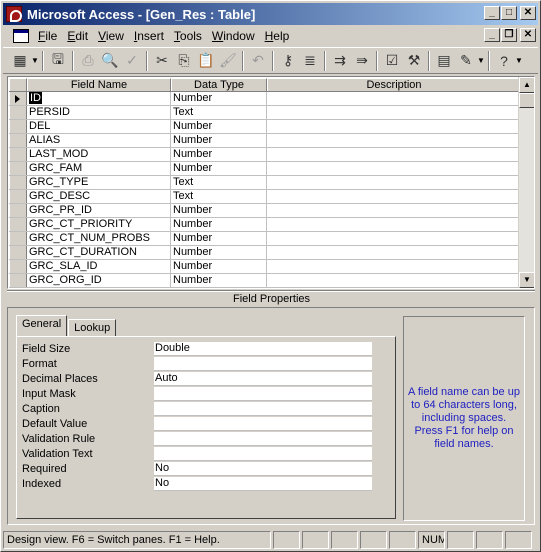 This screenshot has width=541, height=552. What do you see at coordinates (99, 182) in the screenshot?
I see `field-name-cell: GRC_TYPE` at bounding box center [99, 182].